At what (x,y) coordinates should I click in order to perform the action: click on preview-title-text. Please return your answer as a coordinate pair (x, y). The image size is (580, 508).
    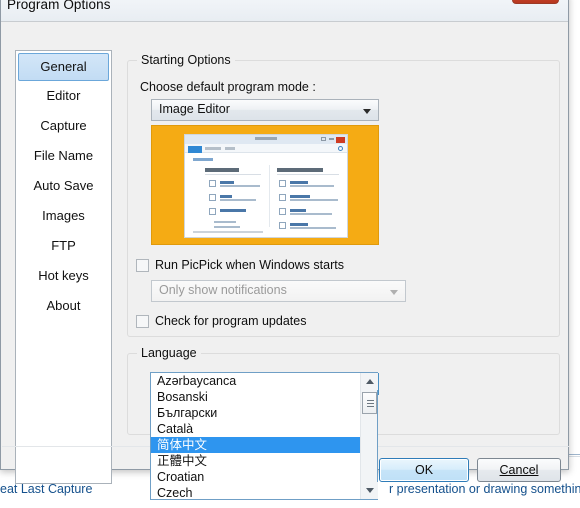
    Looking at the image, I should click on (266, 138).